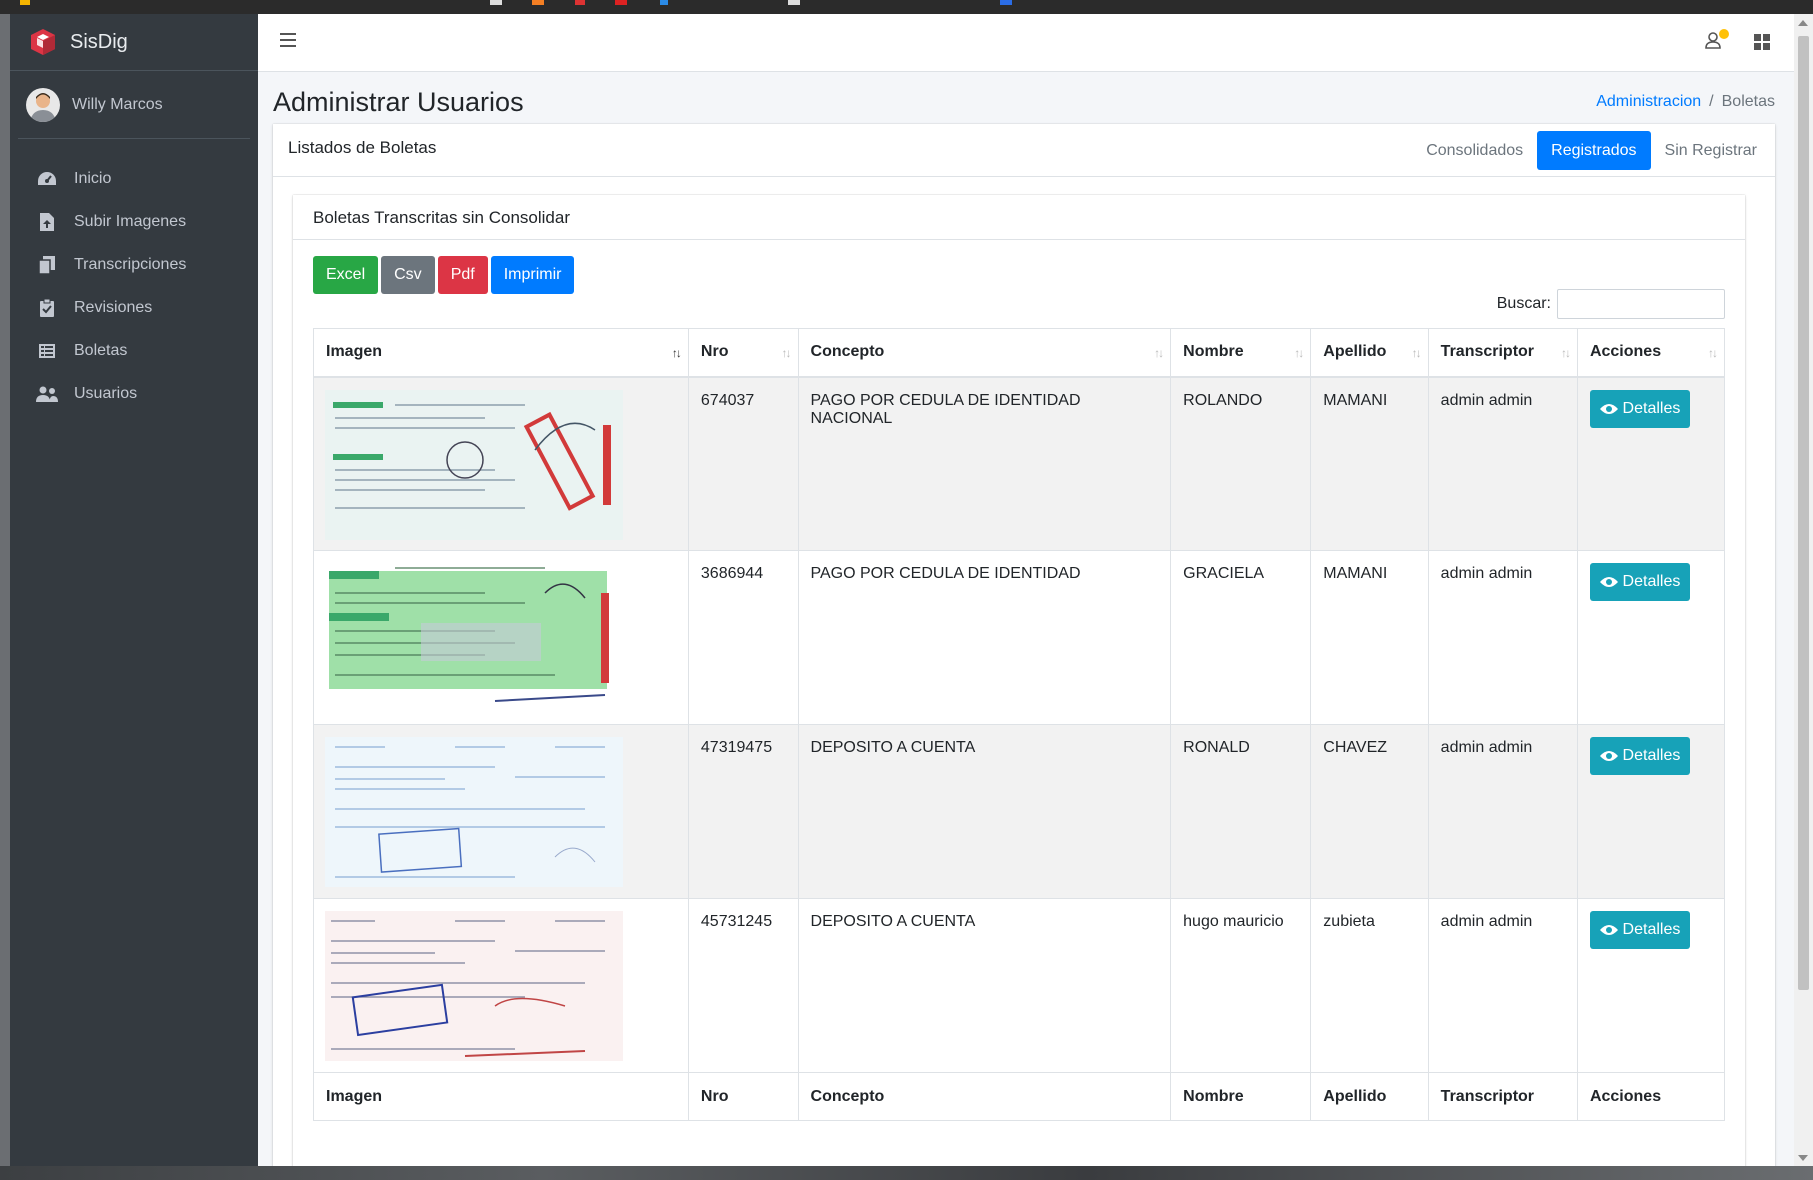 The image size is (1813, 1180). What do you see at coordinates (1241, 463) in the screenshot?
I see `cell-nombre: ROLANDO` at bounding box center [1241, 463].